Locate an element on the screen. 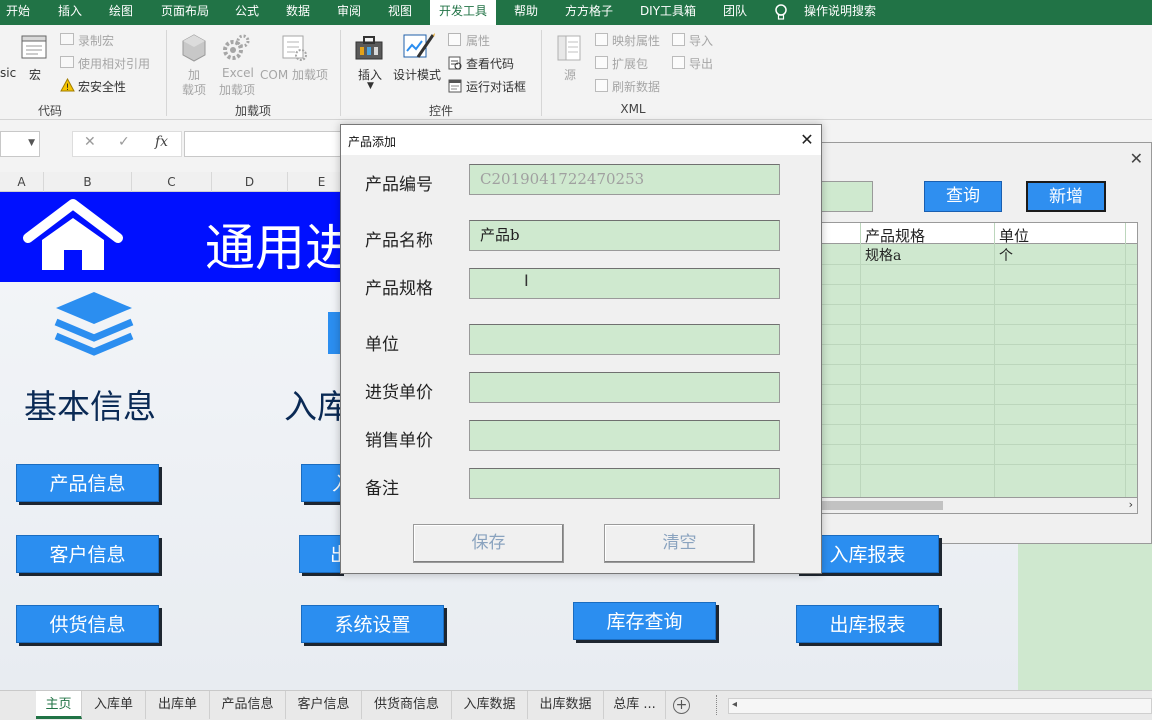  add-sheet-icon: + is located at coordinates (681, 705).